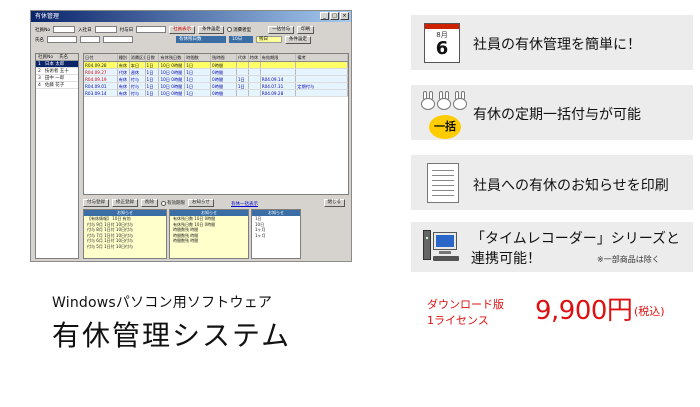 This screenshot has width=700, height=407. Describe the element at coordinates (458, 320) in the screenshot. I see `price-license: 1ライセンス` at that location.